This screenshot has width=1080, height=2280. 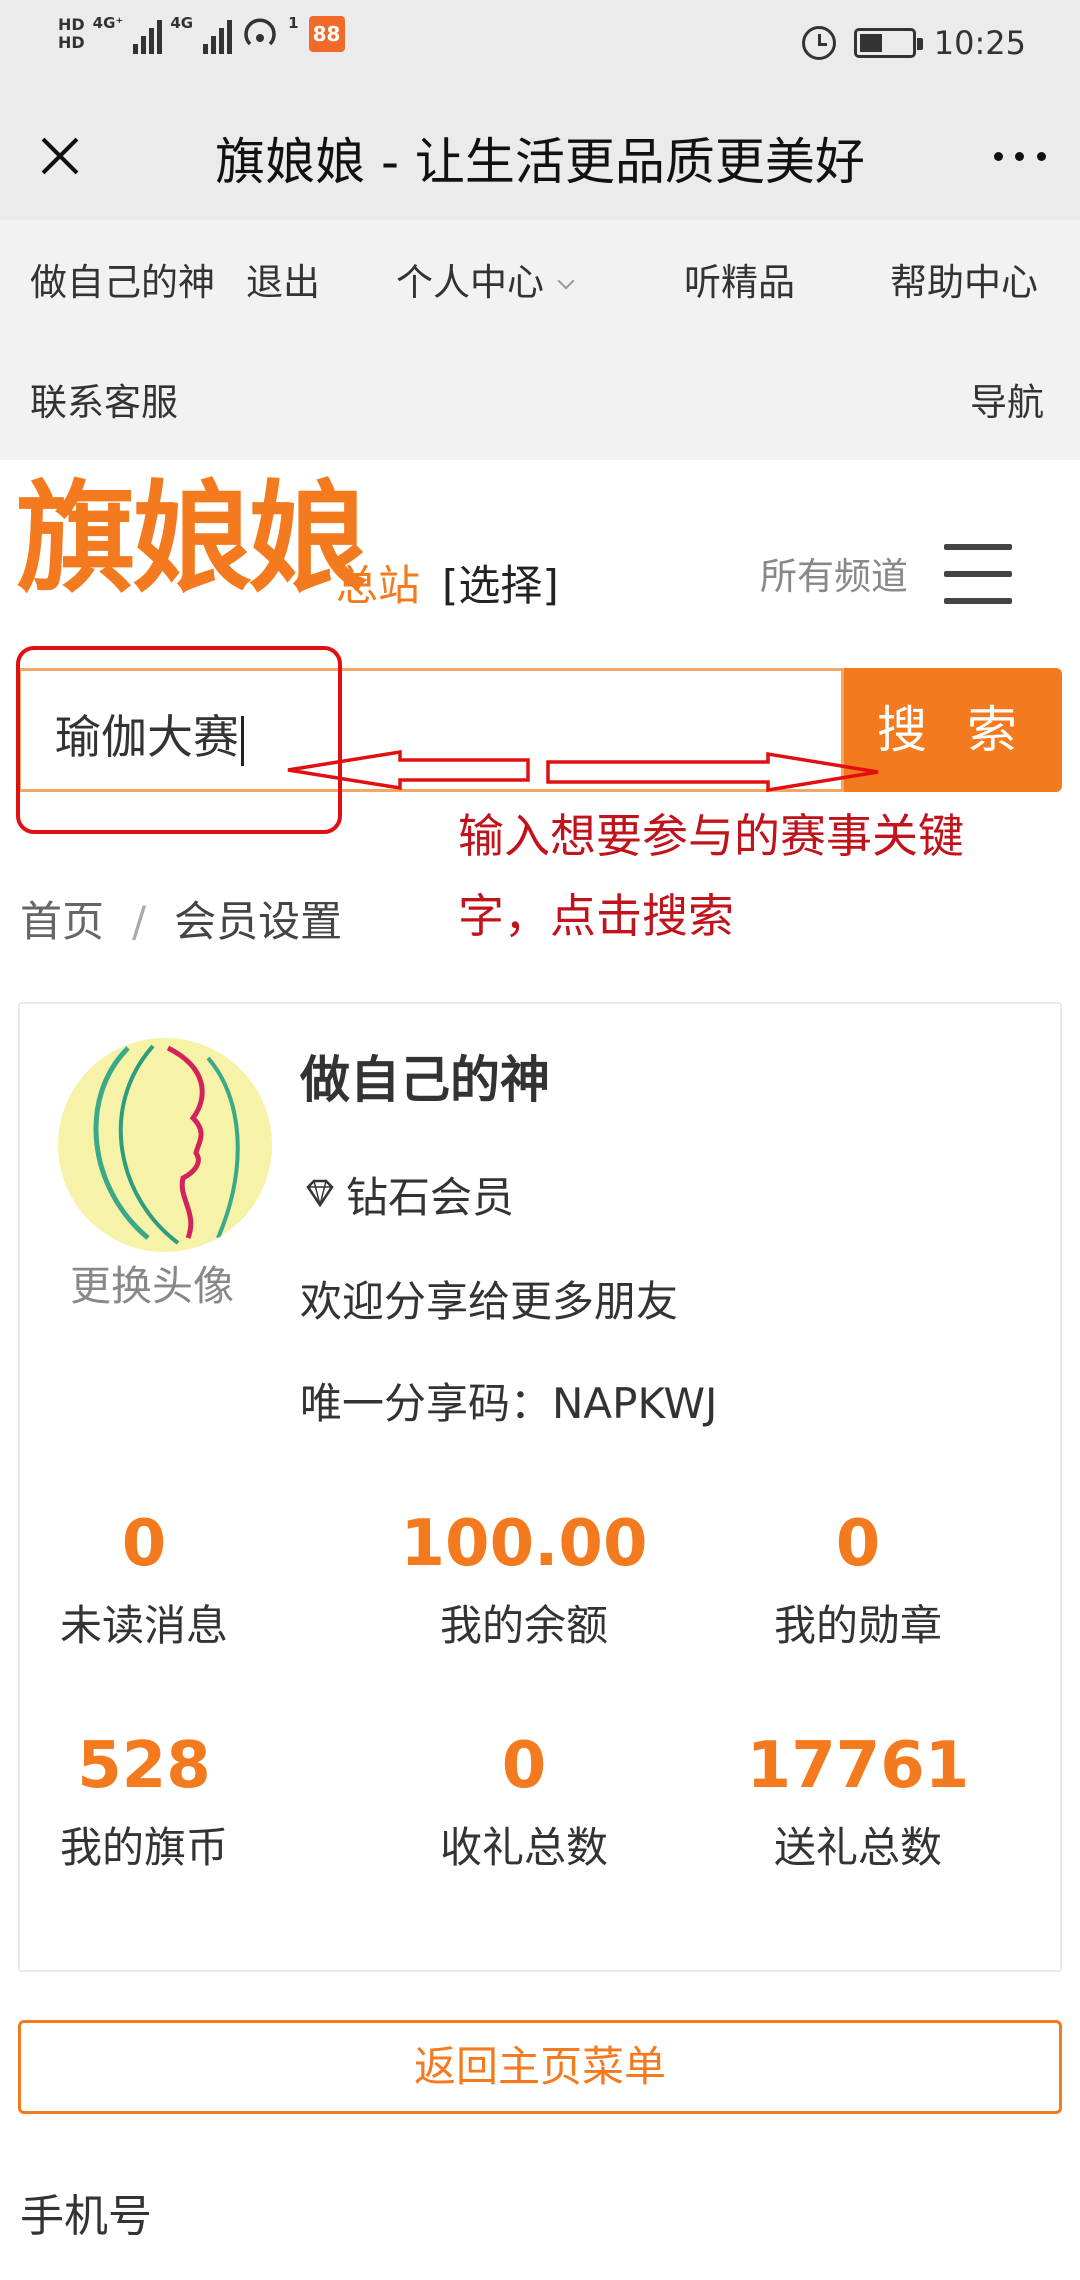 I want to click on back-to-home-menu-button: 返回主页菜单, so click(x=540, y=2067).